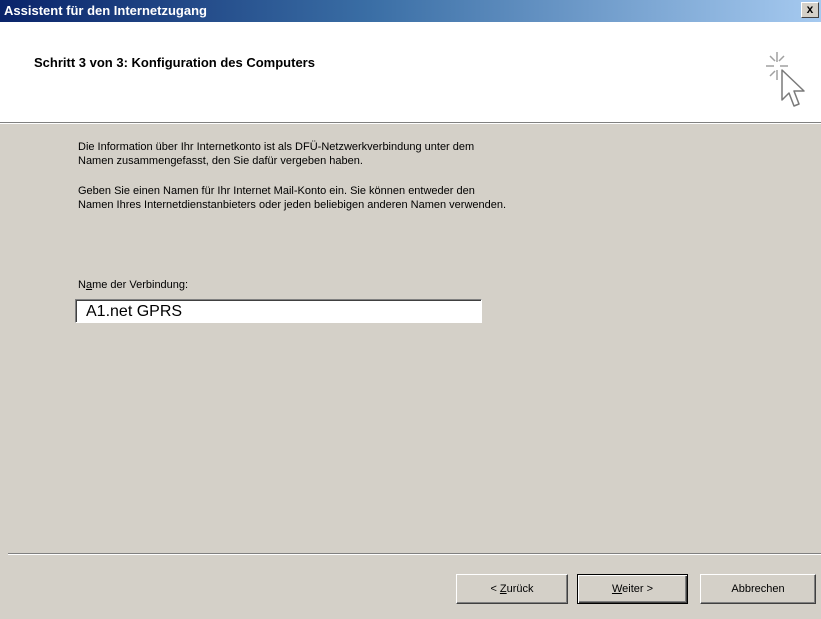  I want to click on window-title: Assistent für den Internetzugang, so click(105, 10).